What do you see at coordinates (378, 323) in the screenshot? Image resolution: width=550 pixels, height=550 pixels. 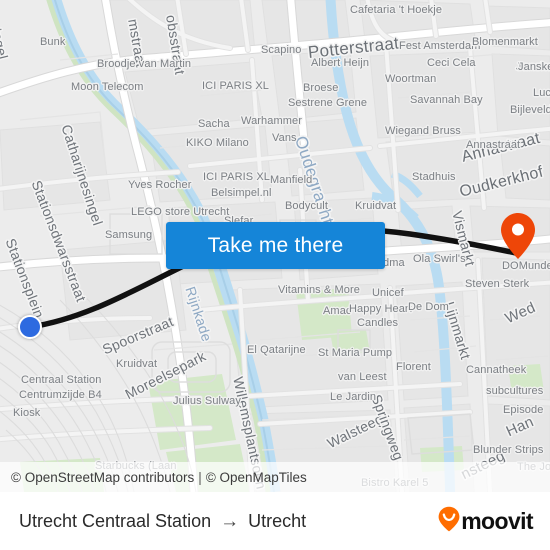 I see `poi-label: Candles` at bounding box center [378, 323].